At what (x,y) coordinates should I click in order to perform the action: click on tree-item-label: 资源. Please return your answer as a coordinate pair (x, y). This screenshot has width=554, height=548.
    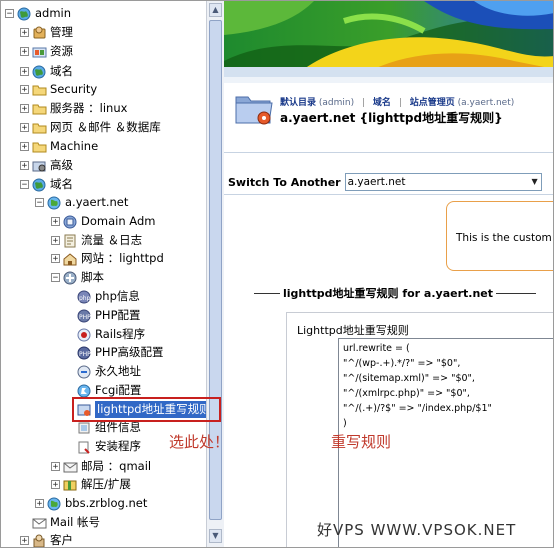
    Looking at the image, I should click on (61, 51).